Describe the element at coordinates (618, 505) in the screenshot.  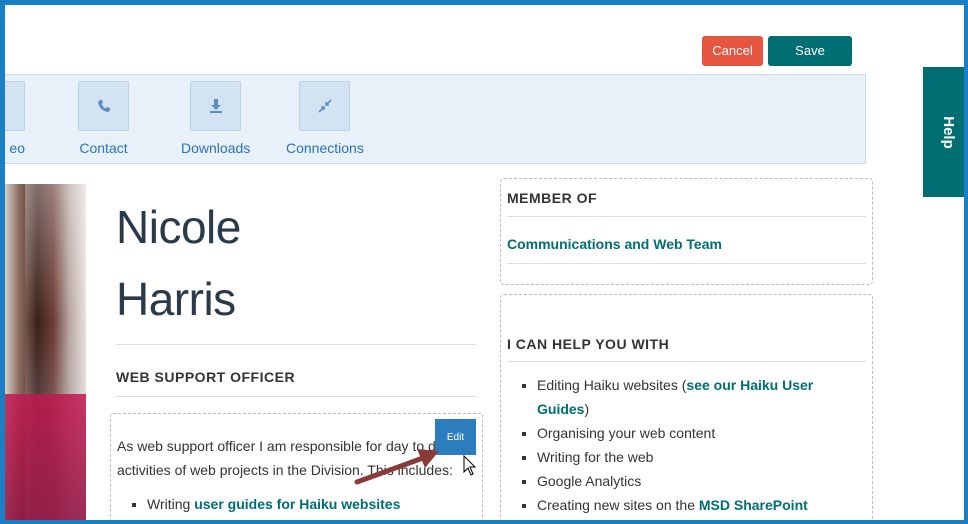
I see `list-item-text: Creating new sites on the` at that location.